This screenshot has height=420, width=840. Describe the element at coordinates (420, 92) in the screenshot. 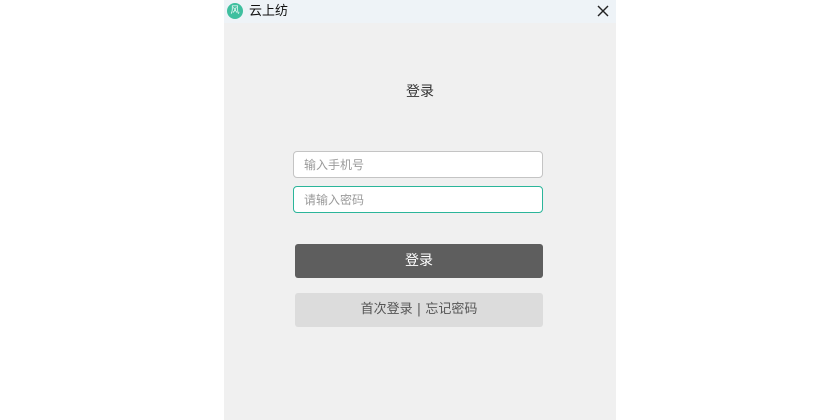

I see `login-heading: 登录` at that location.